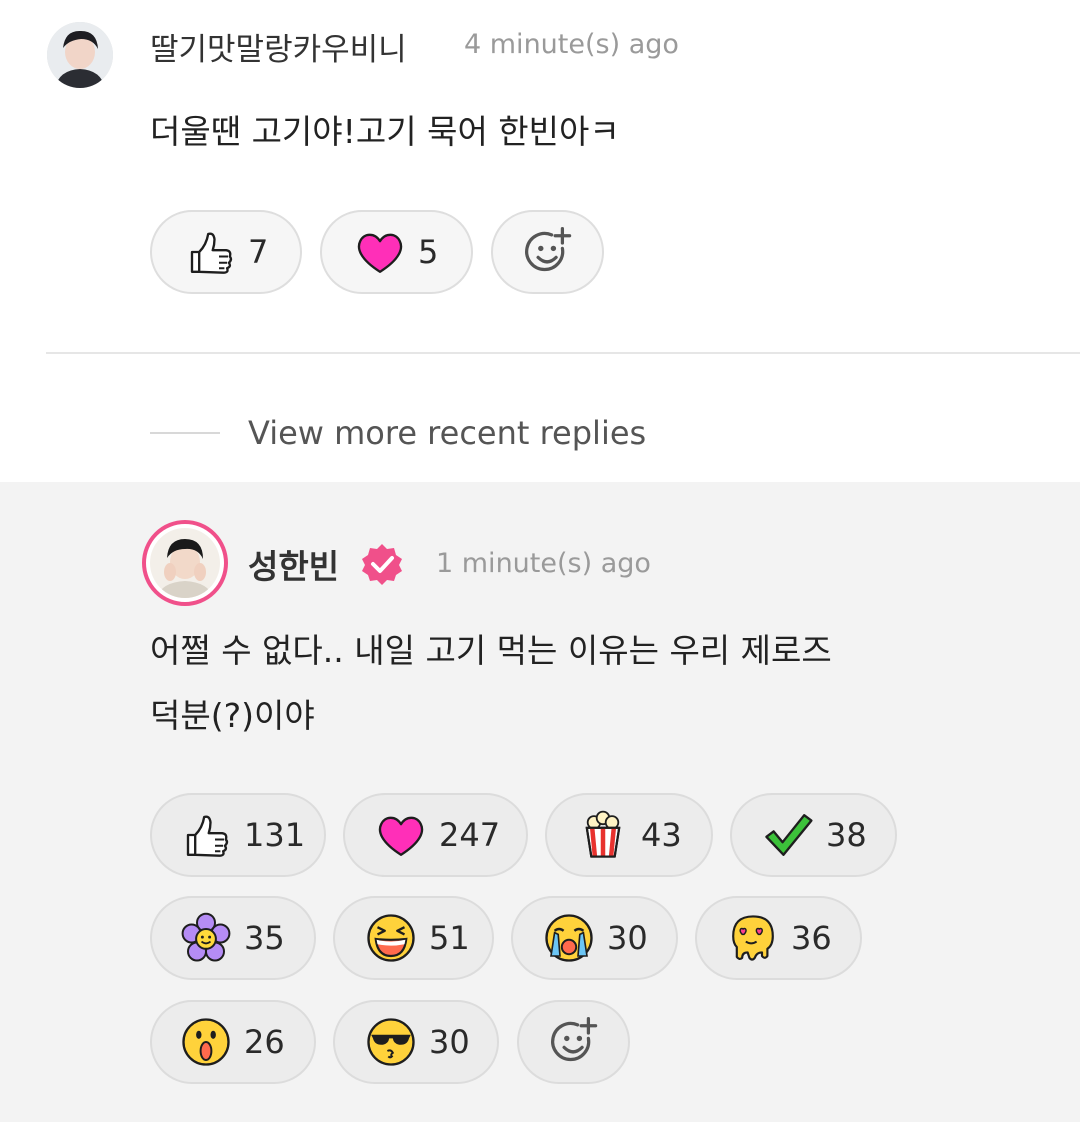  I want to click on reaction-heart: 5, so click(396, 252).